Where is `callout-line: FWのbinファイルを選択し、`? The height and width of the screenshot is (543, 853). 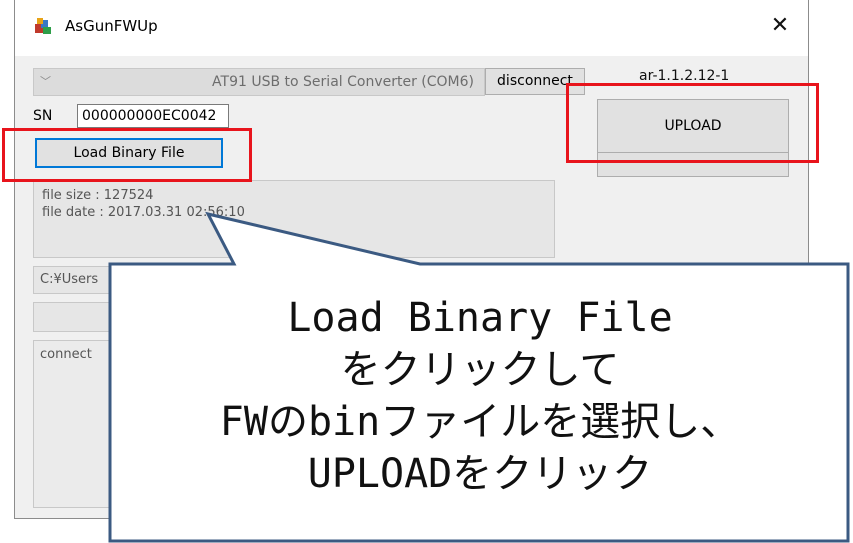
callout-line: FWのbinファイルを選択し、 is located at coordinates (480, 422).